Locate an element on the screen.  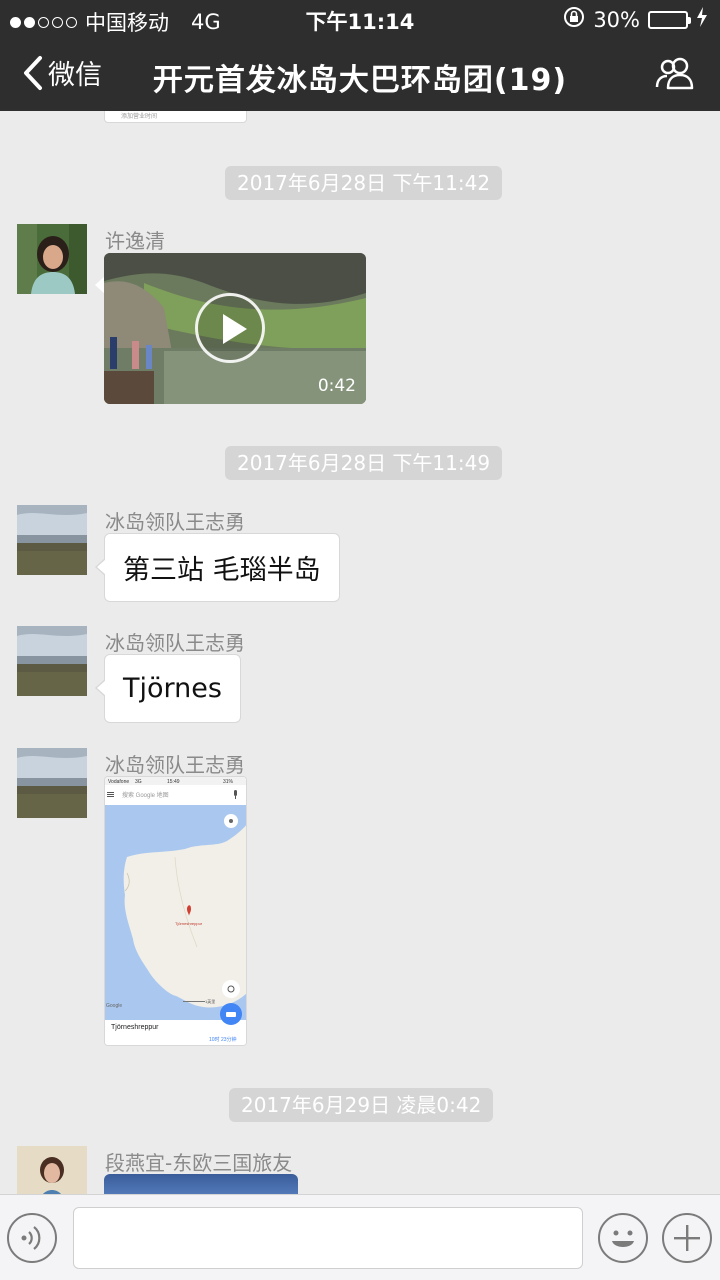
plus-icon is located at coordinates (687, 1238).